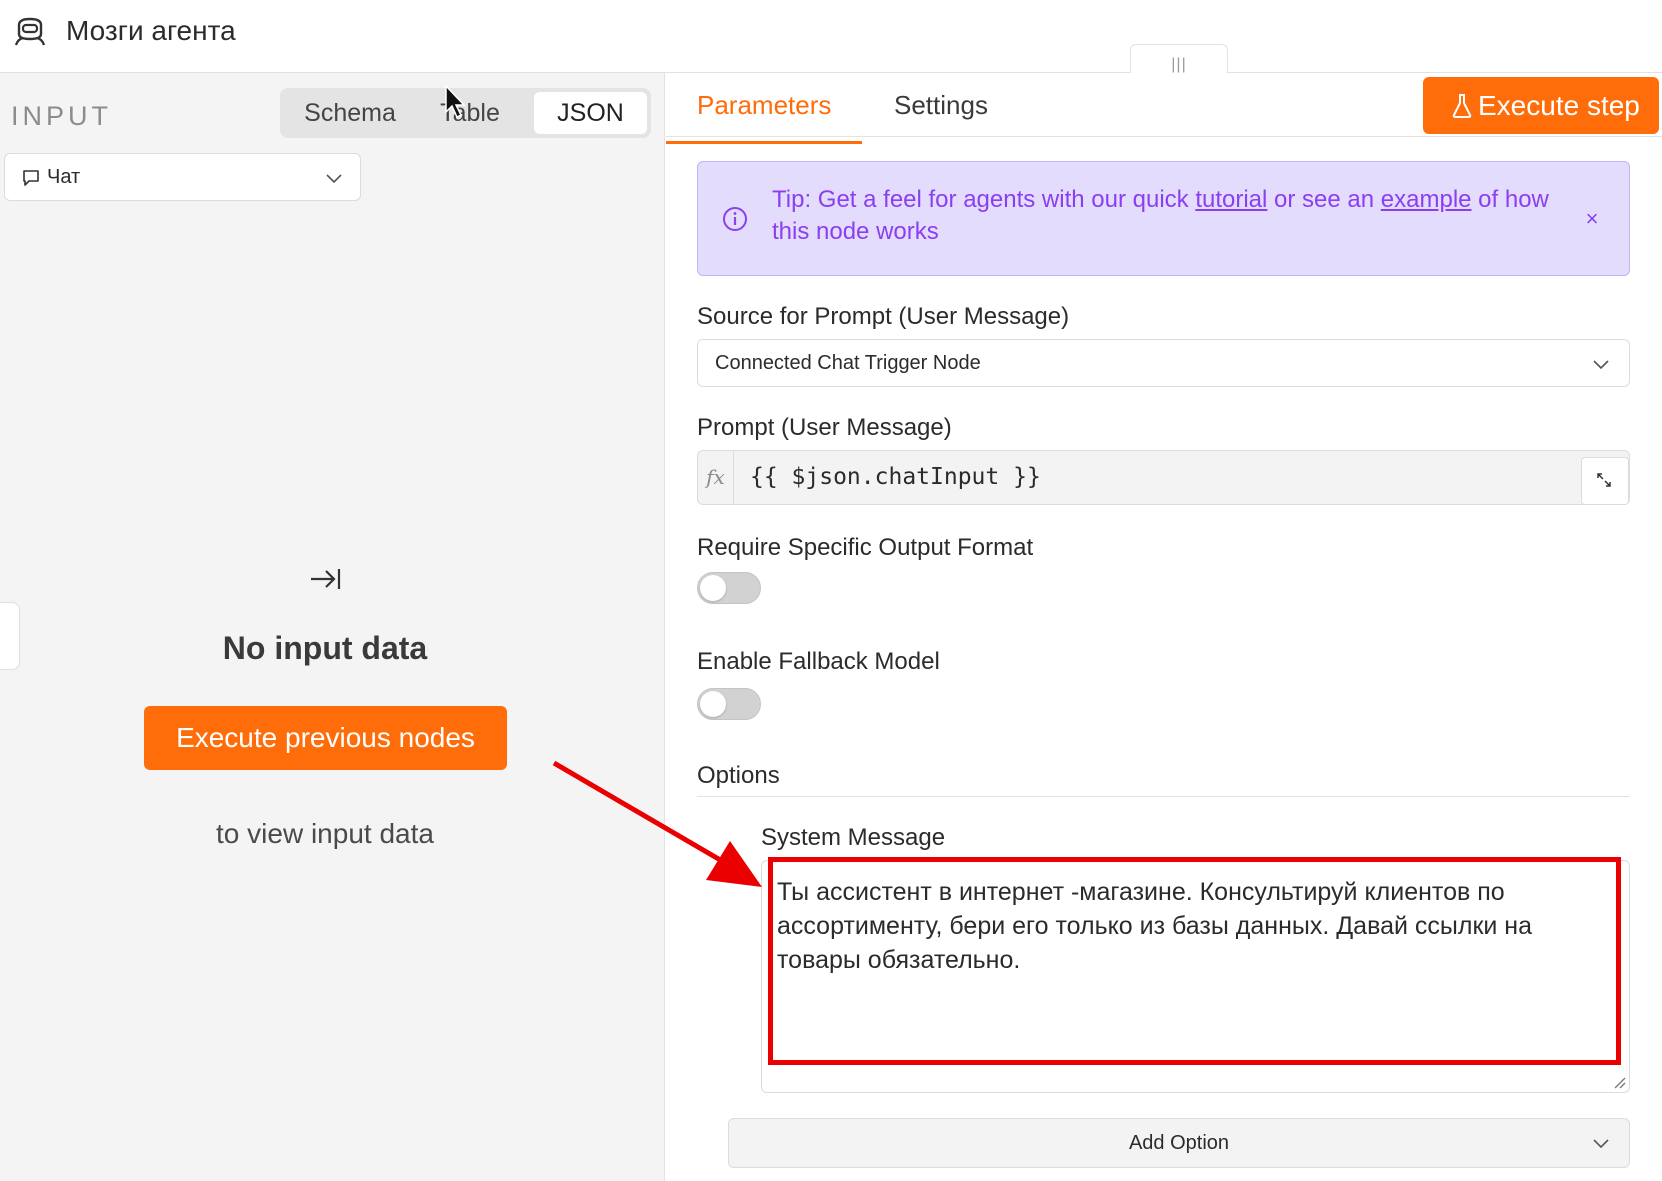 The image size is (1662, 1181). Describe the element at coordinates (764, 142) in the screenshot. I see `active-tab-indicator` at that location.